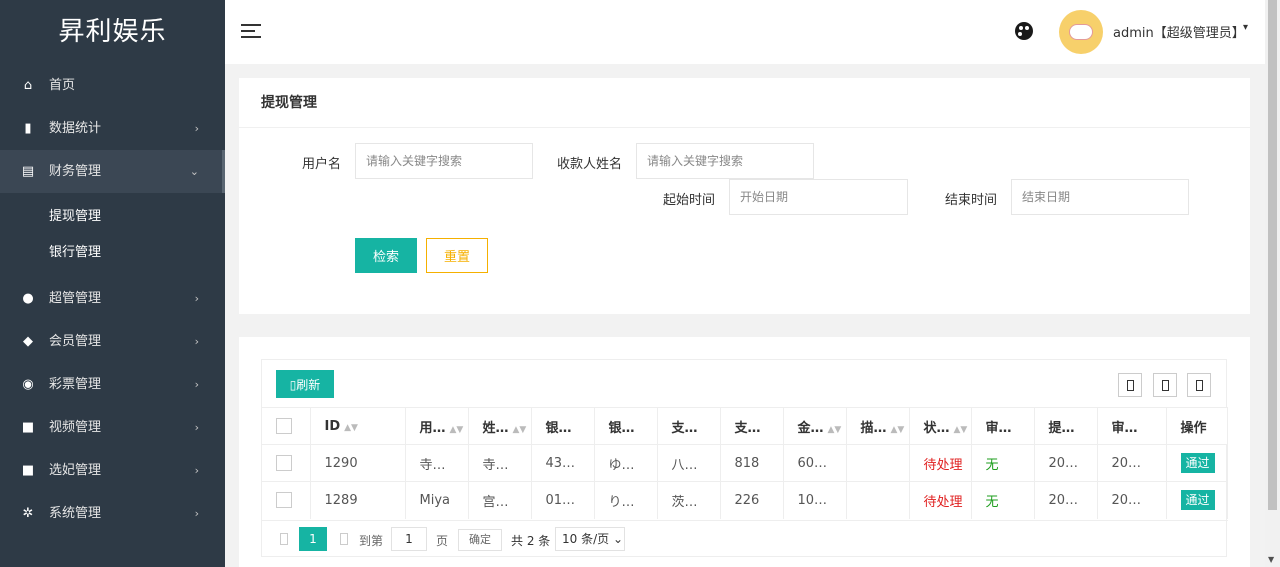 The height and width of the screenshot is (567, 1280). What do you see at coordinates (1130, 385) in the screenshot?
I see `columns-filter-icon` at bounding box center [1130, 385].